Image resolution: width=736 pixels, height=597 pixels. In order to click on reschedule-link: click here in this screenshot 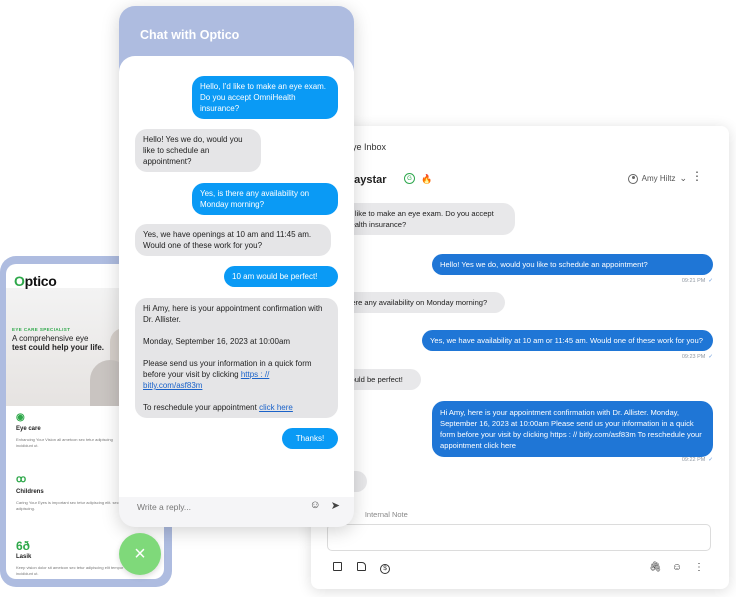, I will do `click(276, 407)`.